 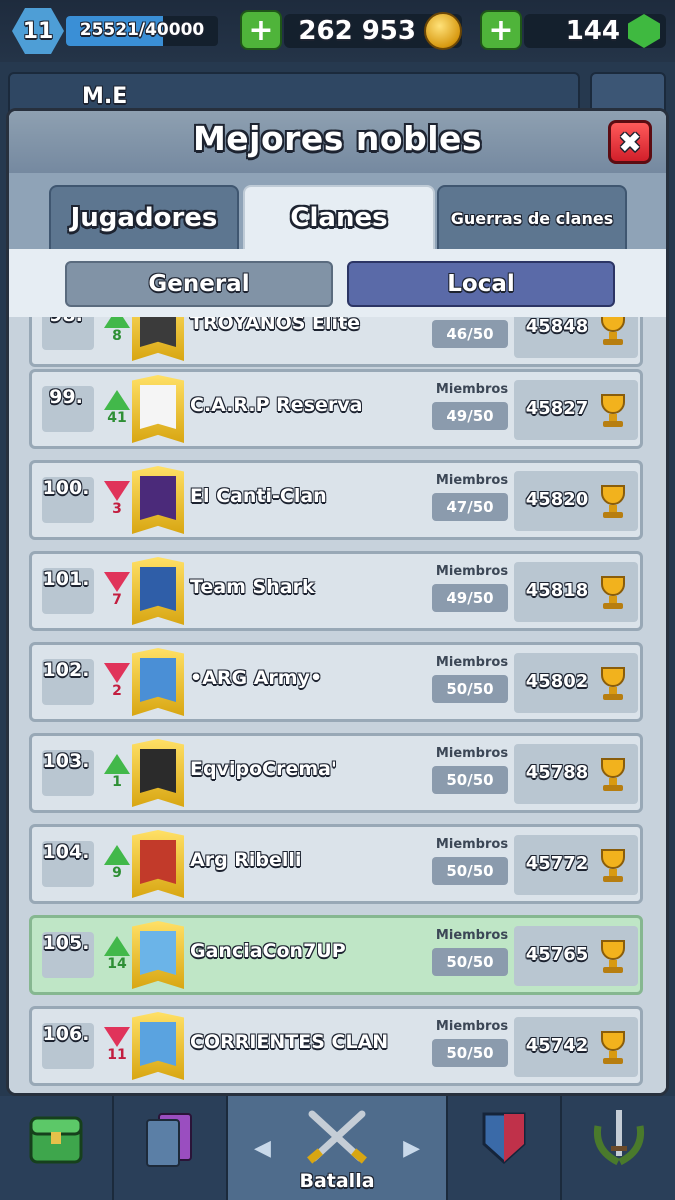 What do you see at coordinates (337, 142) in the screenshot?
I see `modal-header: Mejores nobles ✖` at bounding box center [337, 142].